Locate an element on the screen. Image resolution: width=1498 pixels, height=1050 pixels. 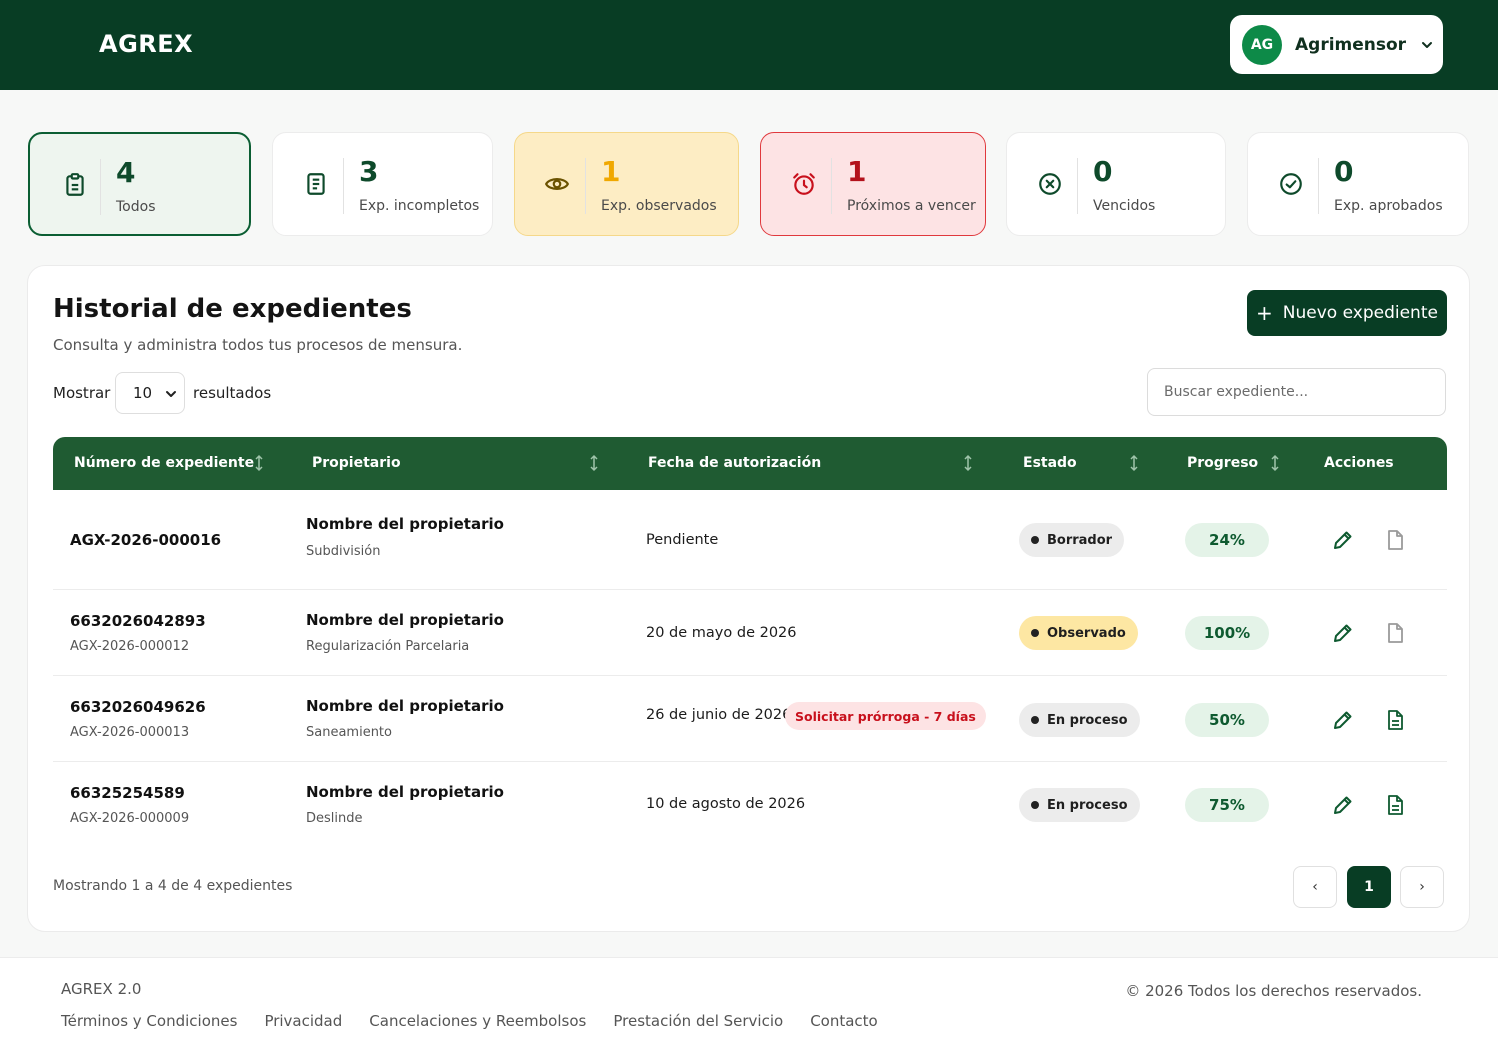
extension-request-badge: Solicitar prórroga - 7 días is located at coordinates (885, 716).